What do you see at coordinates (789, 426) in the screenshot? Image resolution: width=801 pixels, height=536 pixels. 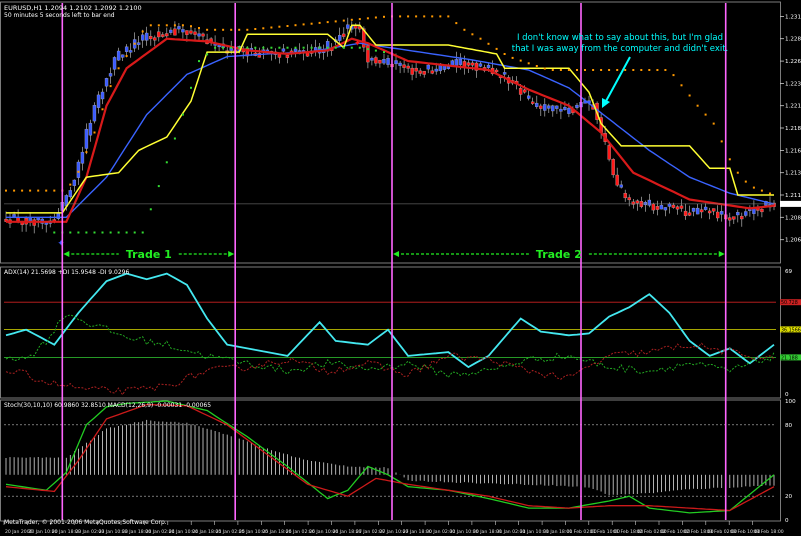 I see `stoch-tick-label: 80` at bounding box center [789, 426].